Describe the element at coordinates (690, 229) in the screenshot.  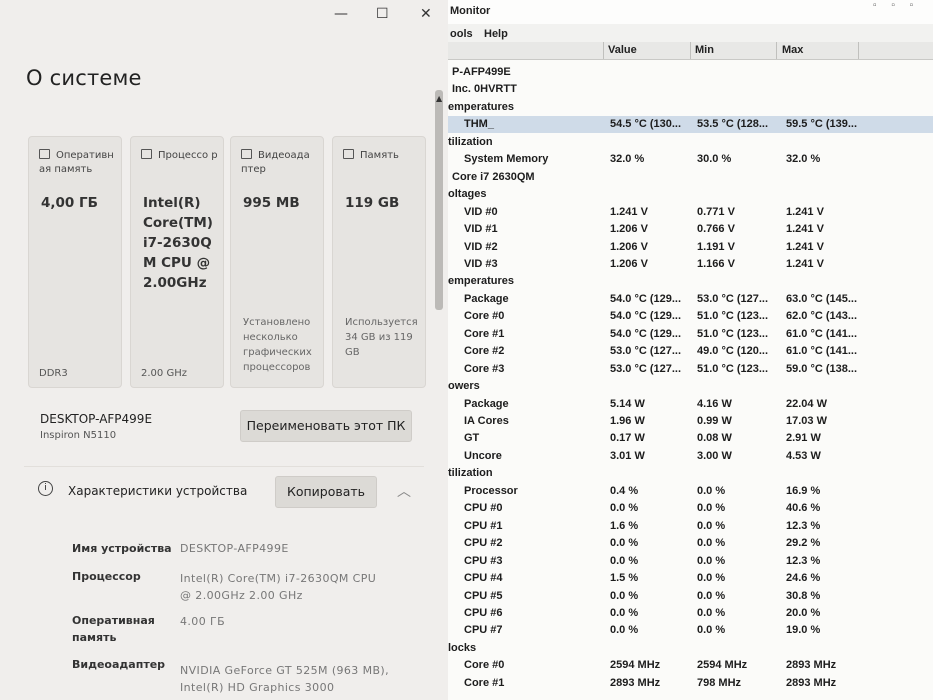
I see `sensor-row: VID #1 1.206 V 0.766 V 1.241 V` at that location.